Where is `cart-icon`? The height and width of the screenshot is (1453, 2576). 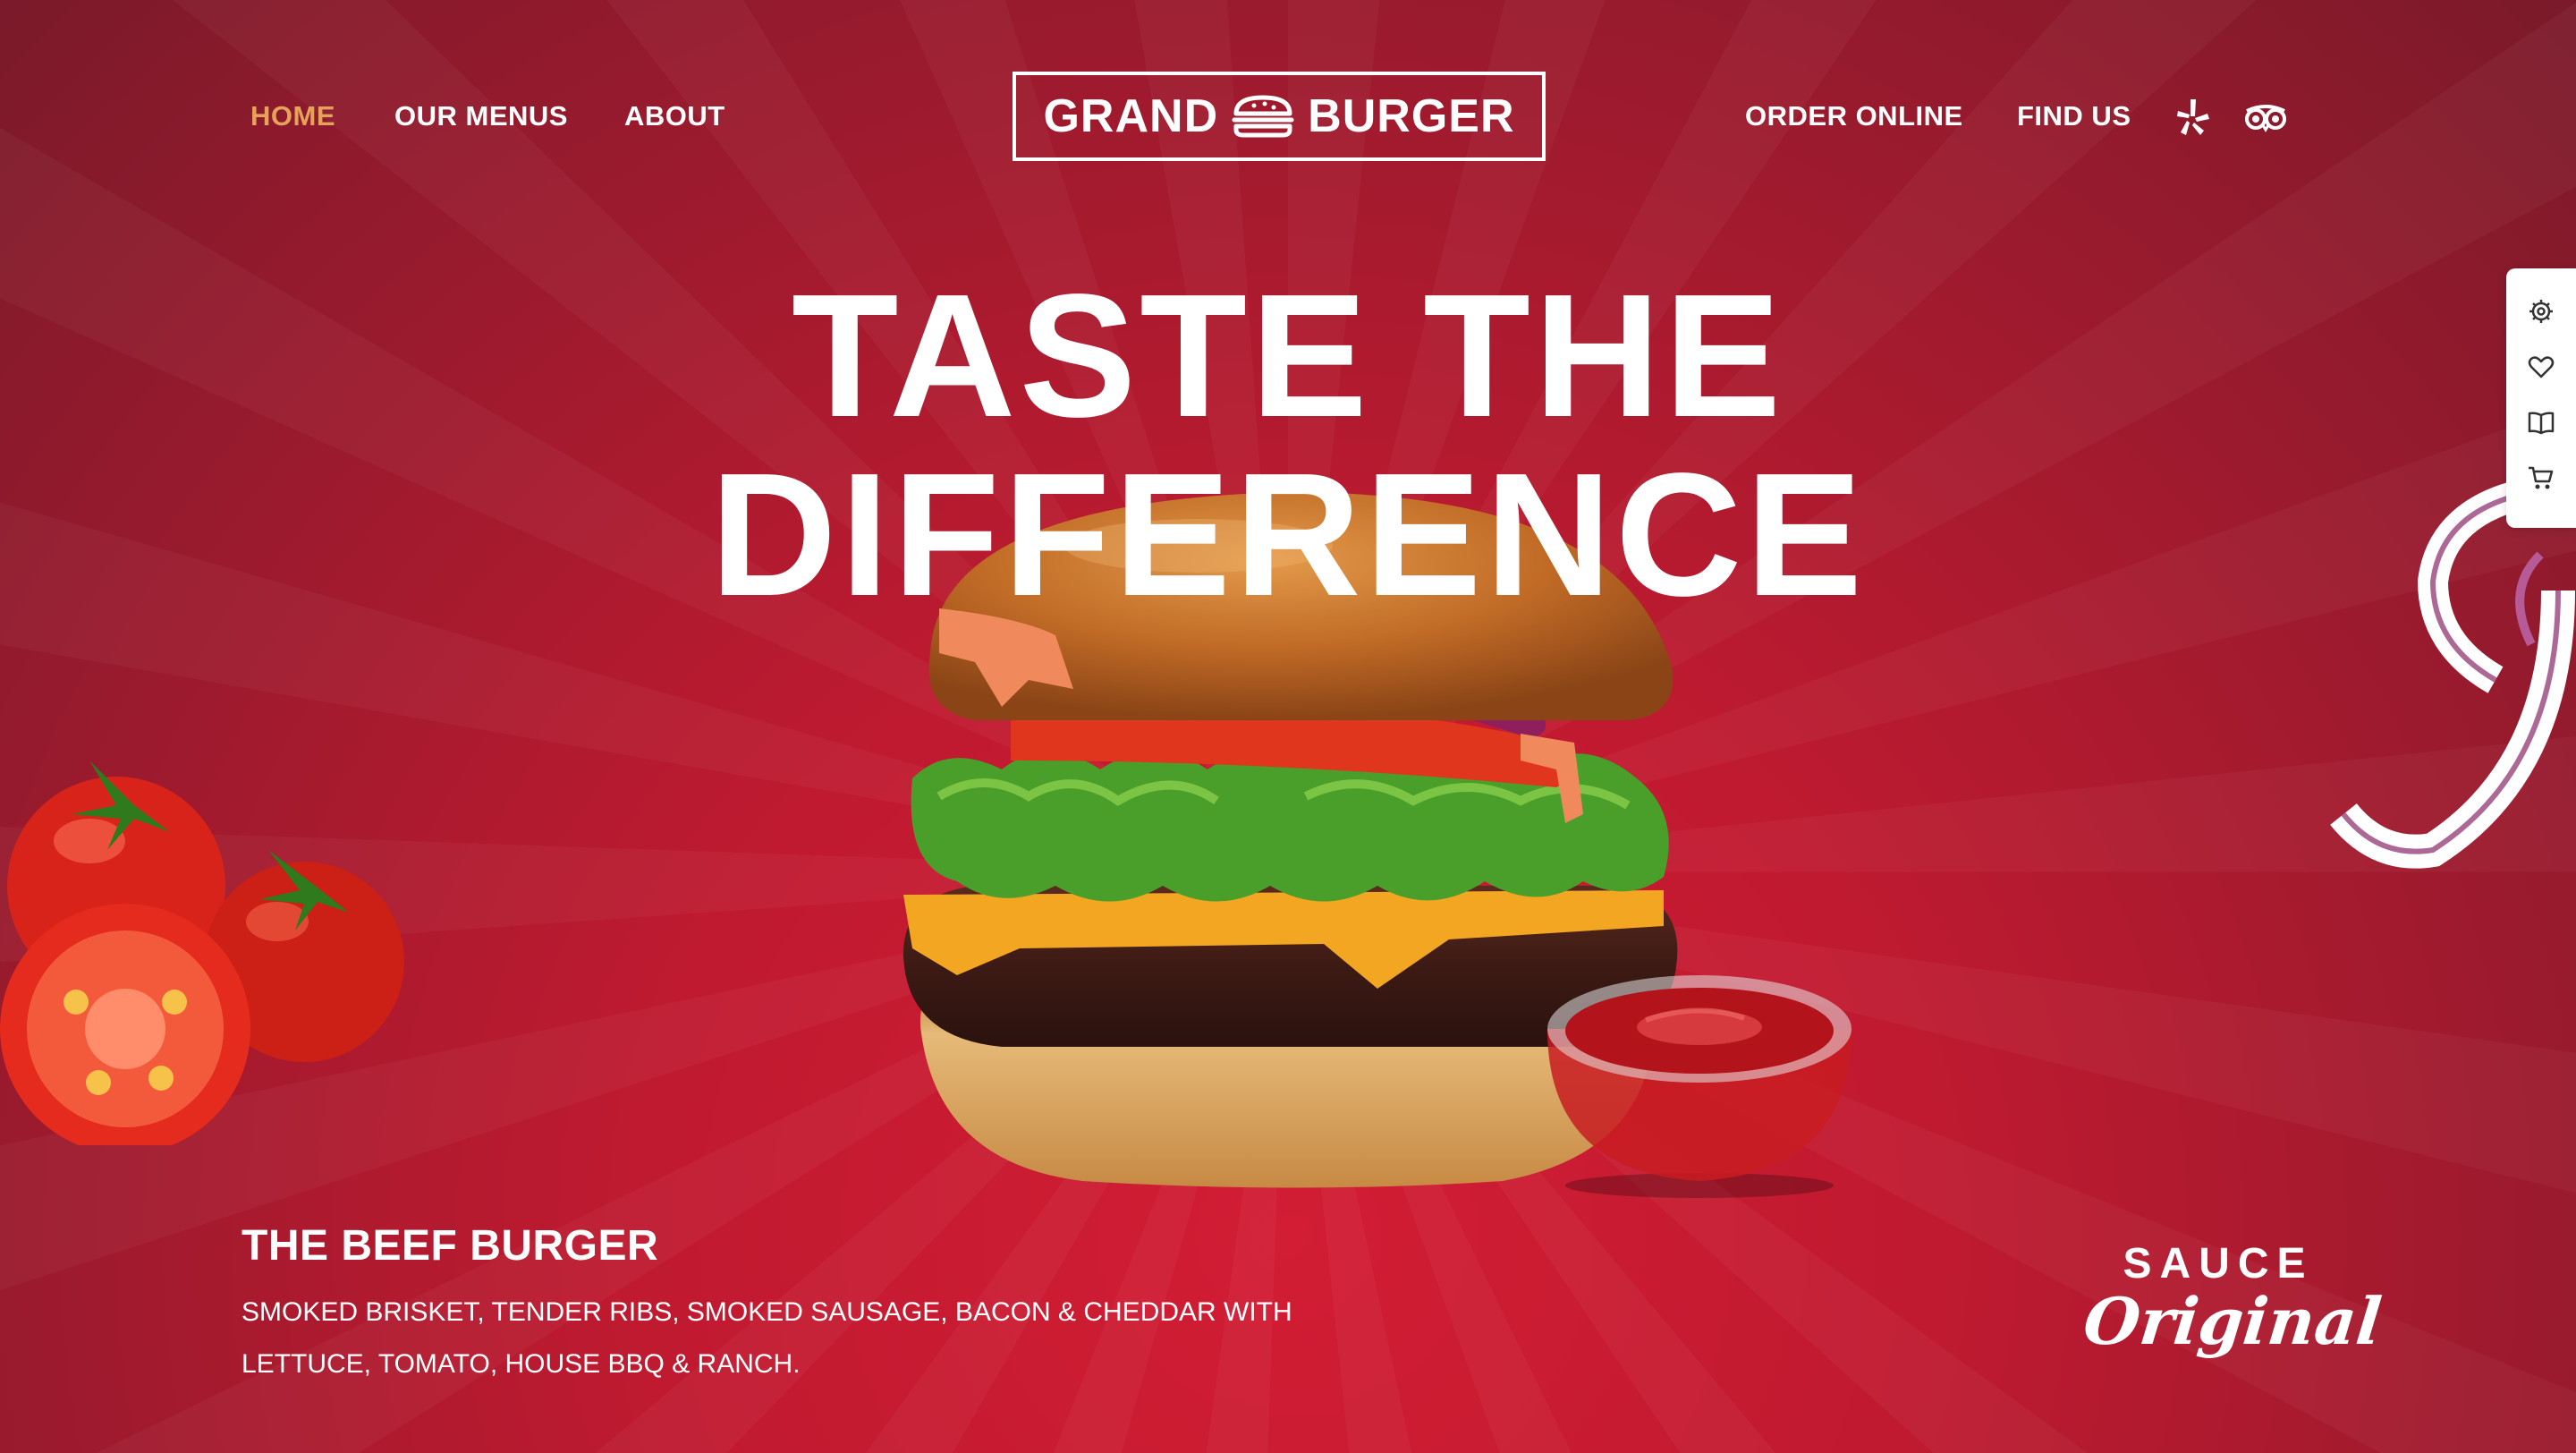 cart-icon is located at coordinates (2541, 477).